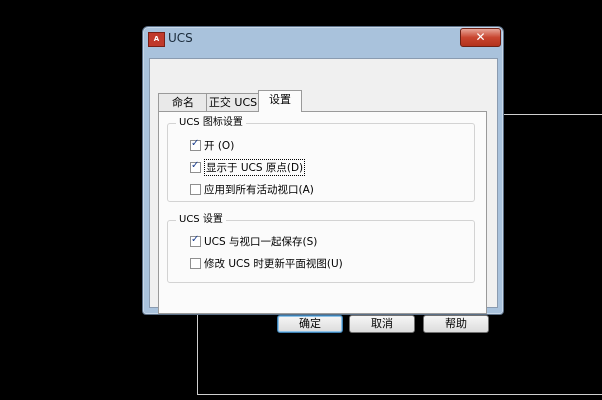 This screenshot has height=400, width=602. I want to click on ucs-settings-group: UCS 设置 UCS 与视口一起保存(S) 修改 UCS 时更新平面视图(U), so click(321, 248).